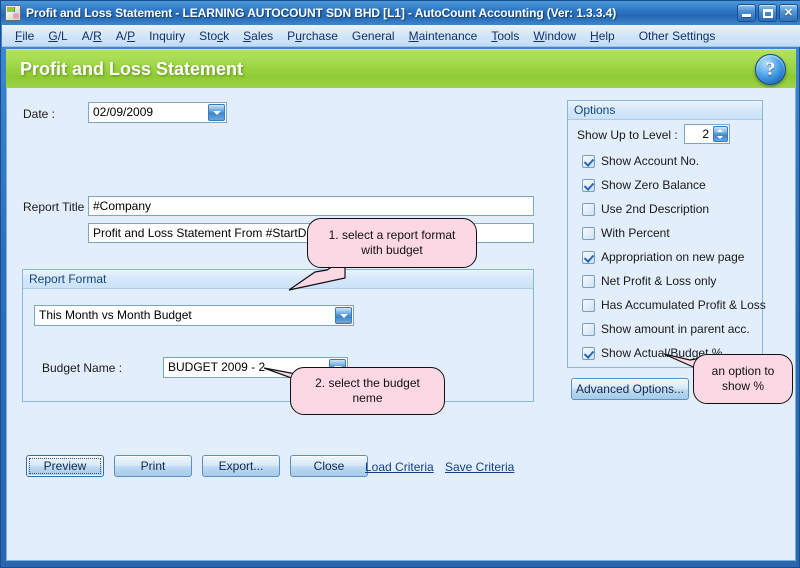 Image resolution: width=800 pixels, height=568 pixels. I want to click on option-has-accumulated-profit-loss: Has Accumulated Profit & Loss, so click(674, 305).